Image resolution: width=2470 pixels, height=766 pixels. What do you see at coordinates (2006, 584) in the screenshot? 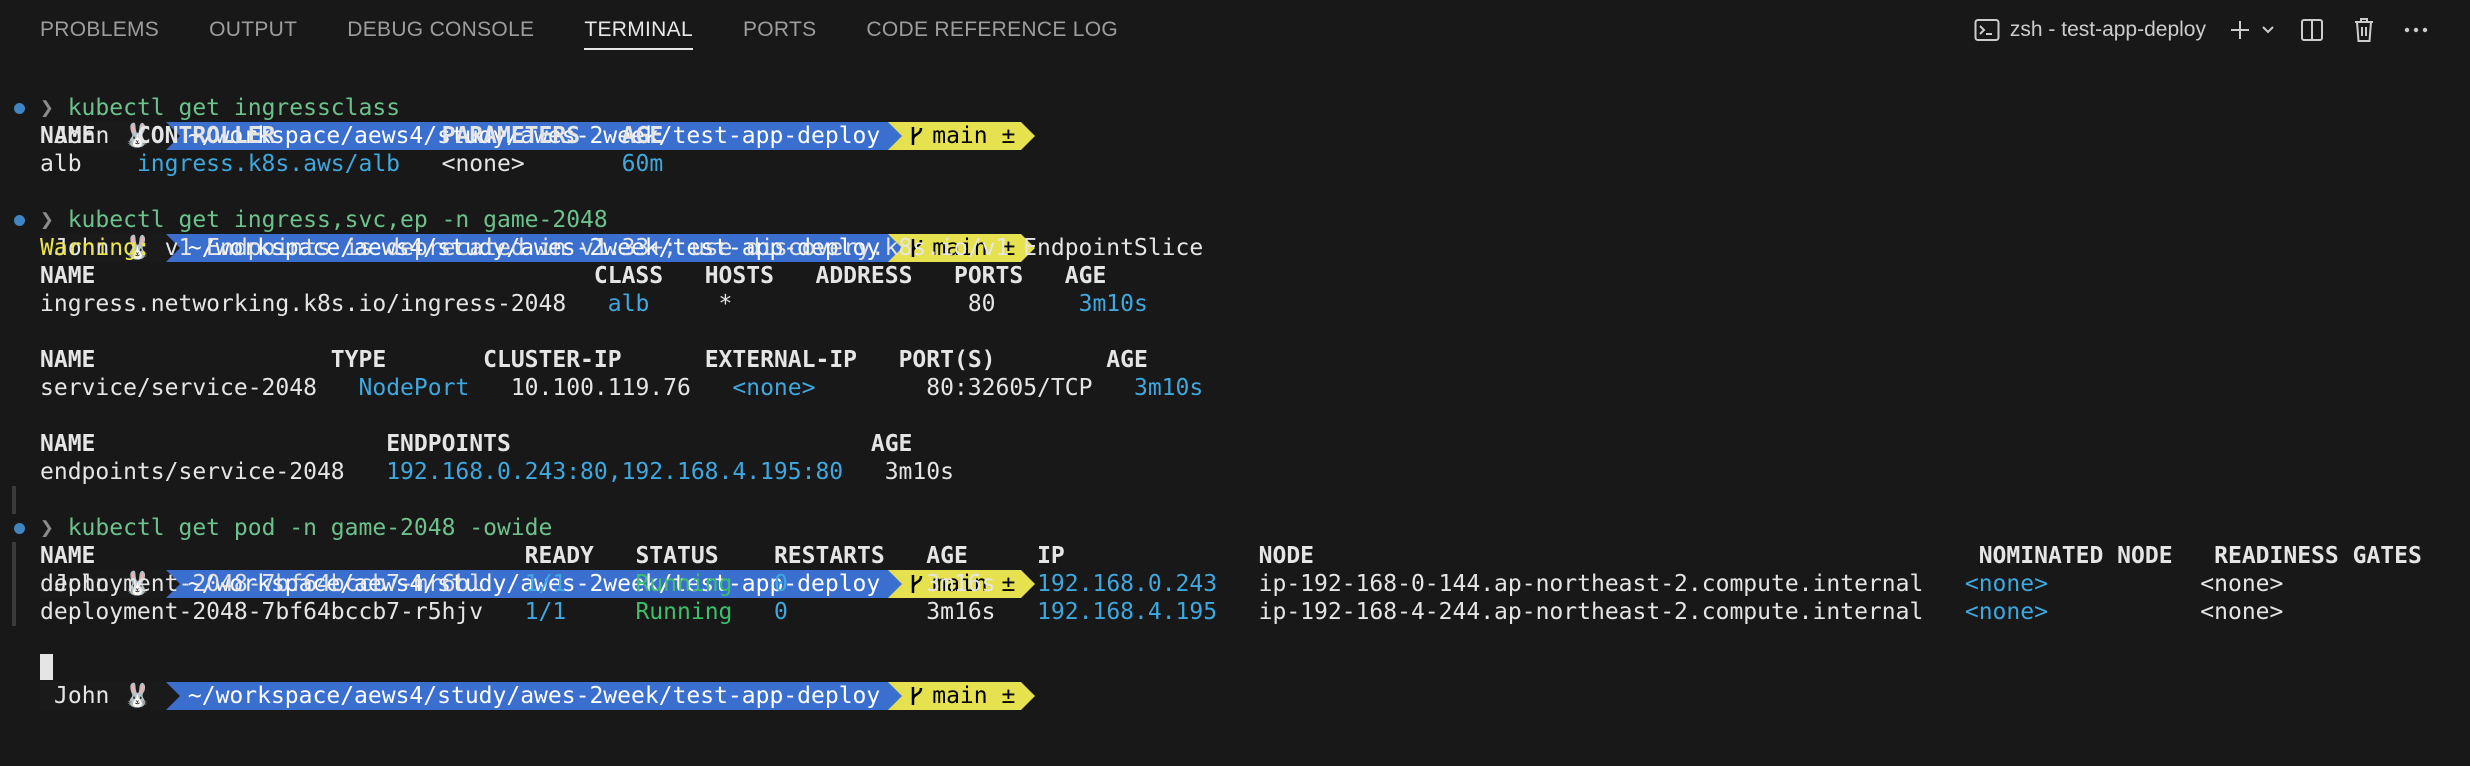
I see `cell-nominated-node: <none>` at bounding box center [2006, 584].